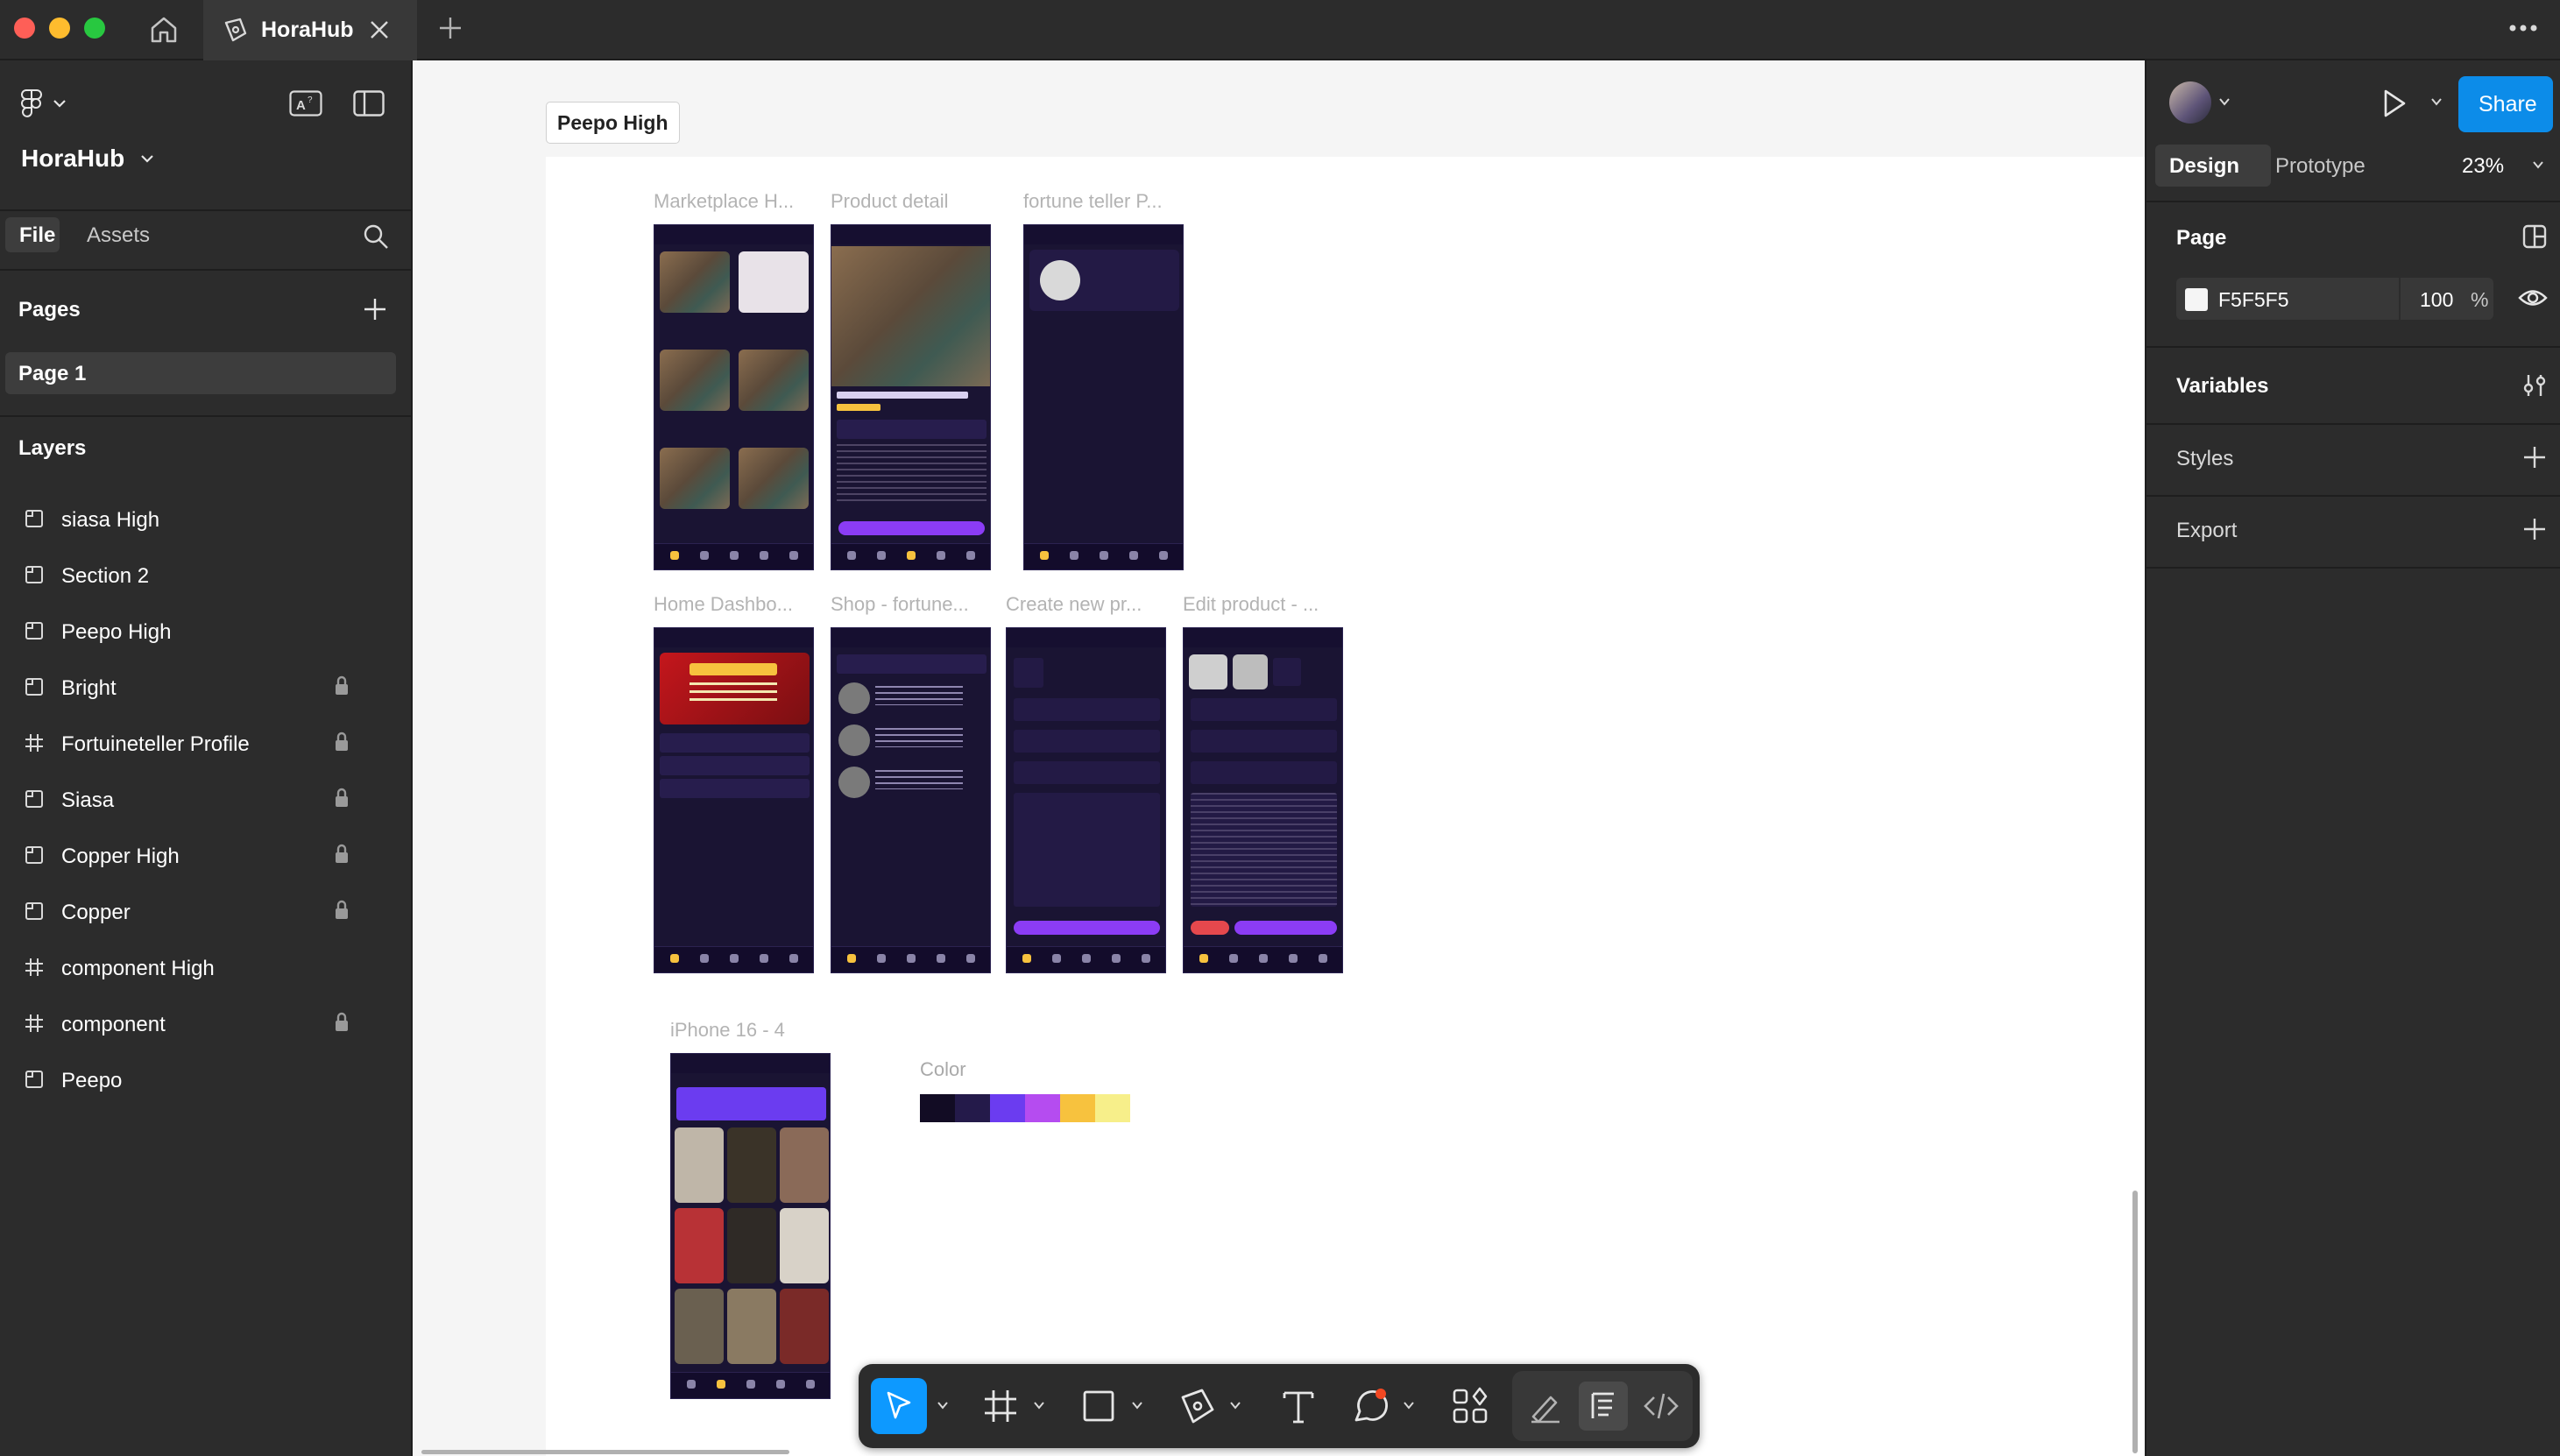  Describe the element at coordinates (911, 800) in the screenshot. I see `frame-shop-fortune-teller` at that location.